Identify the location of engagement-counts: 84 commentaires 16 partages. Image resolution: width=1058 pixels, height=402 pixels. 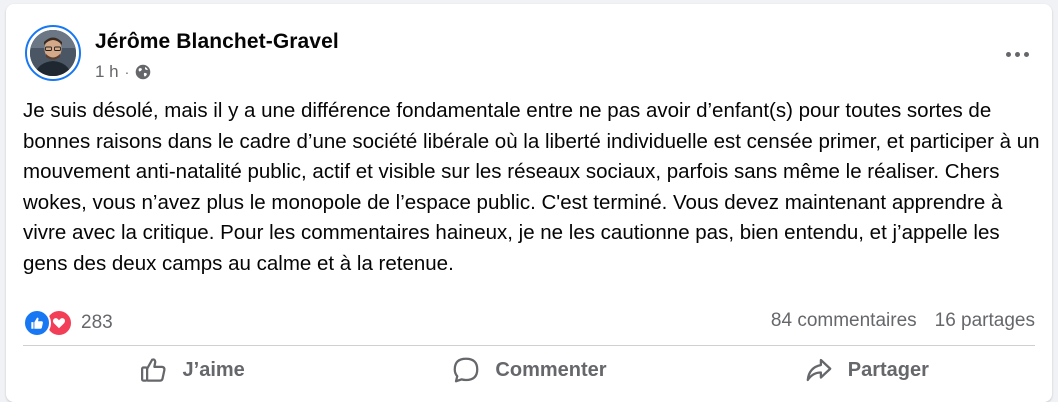
(903, 321).